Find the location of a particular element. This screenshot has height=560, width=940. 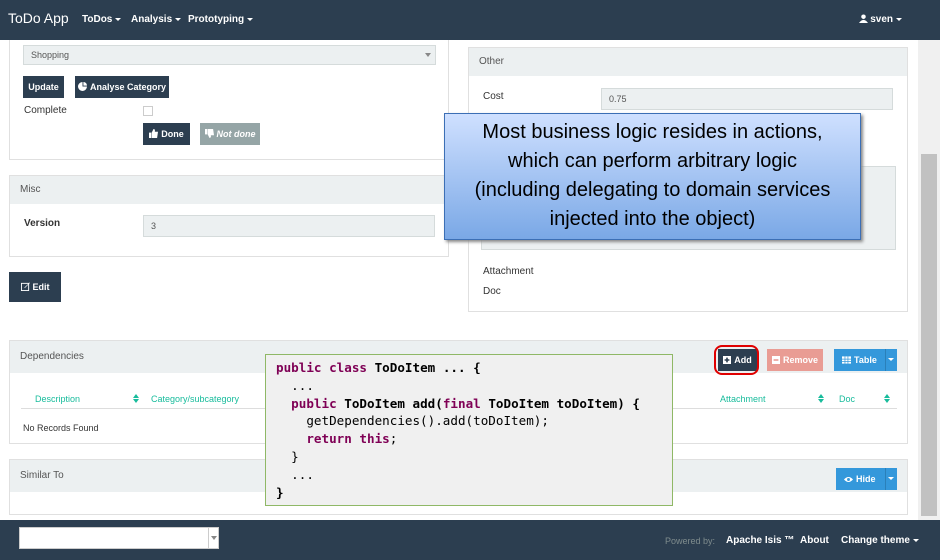

cost-field: 0.75 is located at coordinates (747, 99).